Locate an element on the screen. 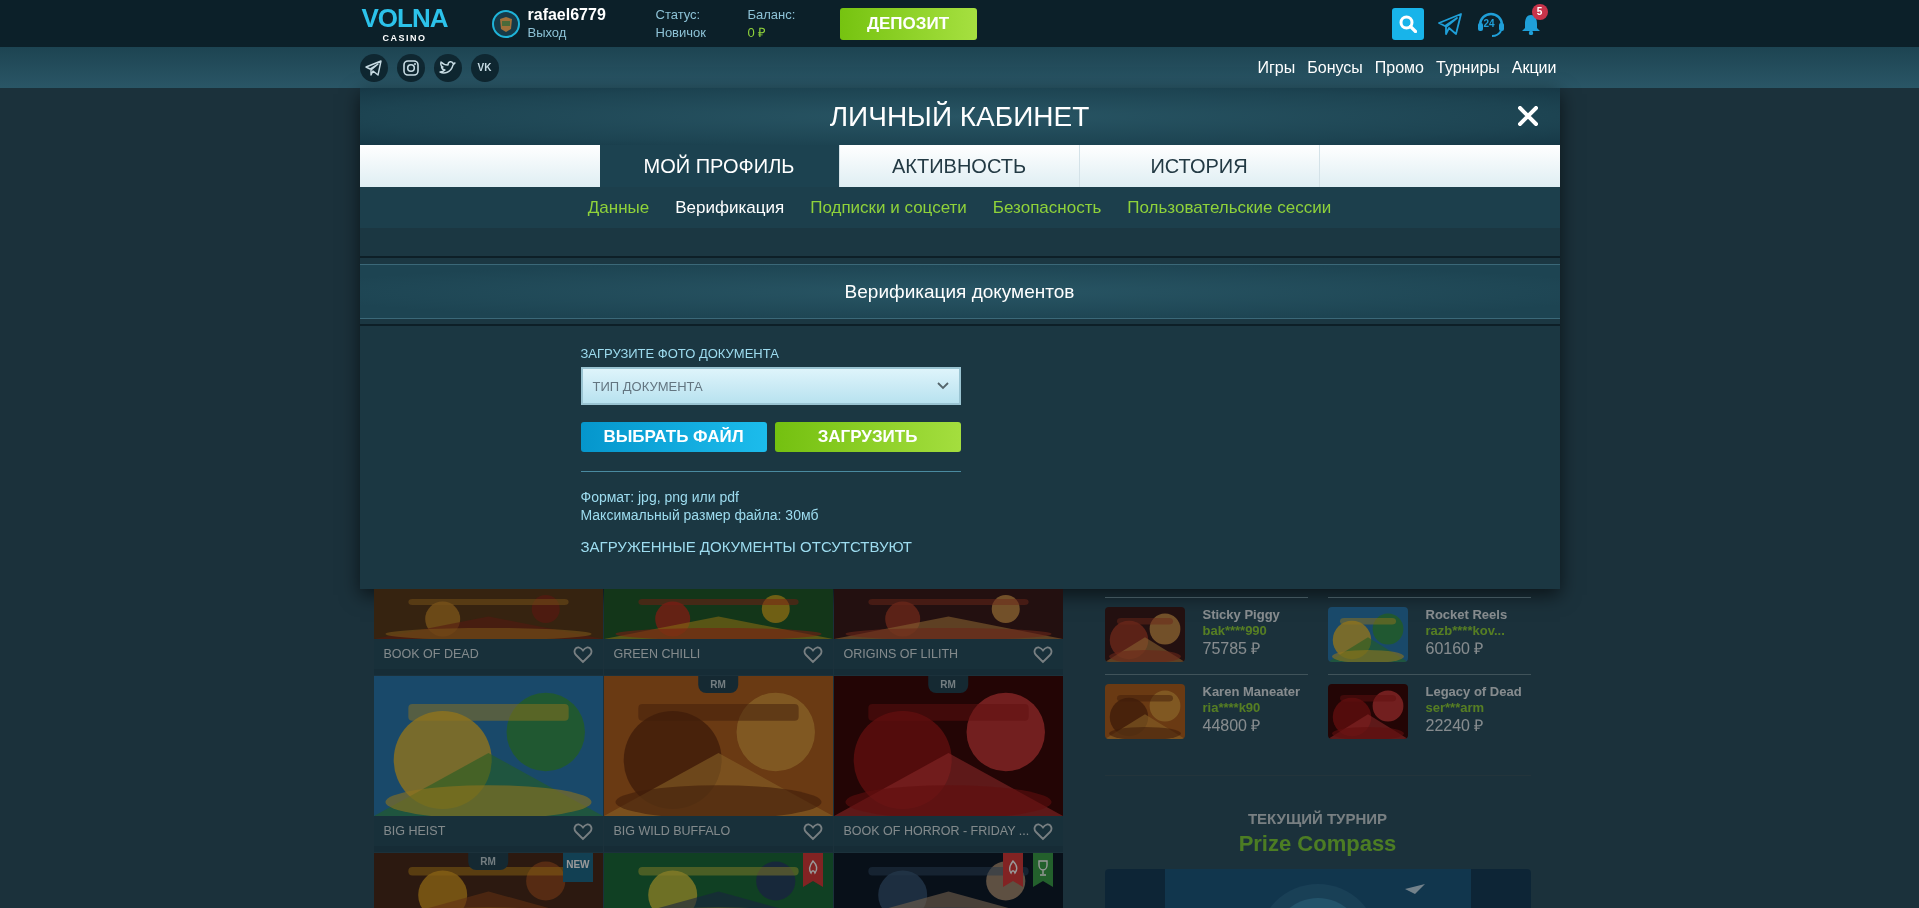 This screenshot has width=1919, height=908. game-title: BOOK OF DEAD is located at coordinates (431, 654).